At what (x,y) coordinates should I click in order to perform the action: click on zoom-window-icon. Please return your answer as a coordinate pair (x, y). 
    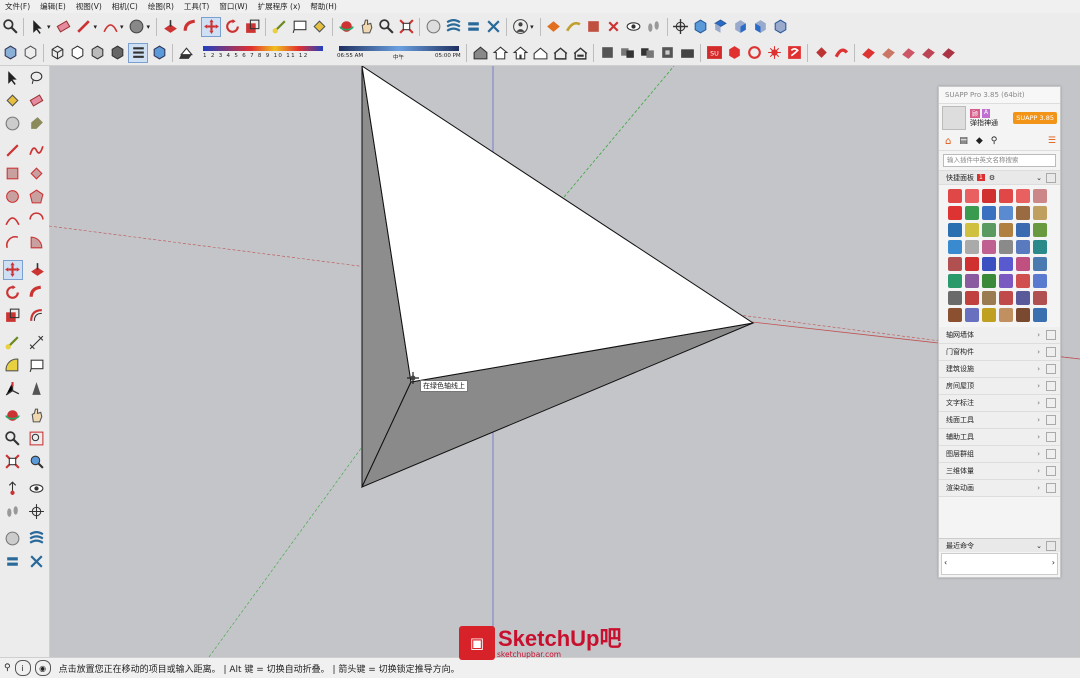
    Looking at the image, I should click on (37, 439).